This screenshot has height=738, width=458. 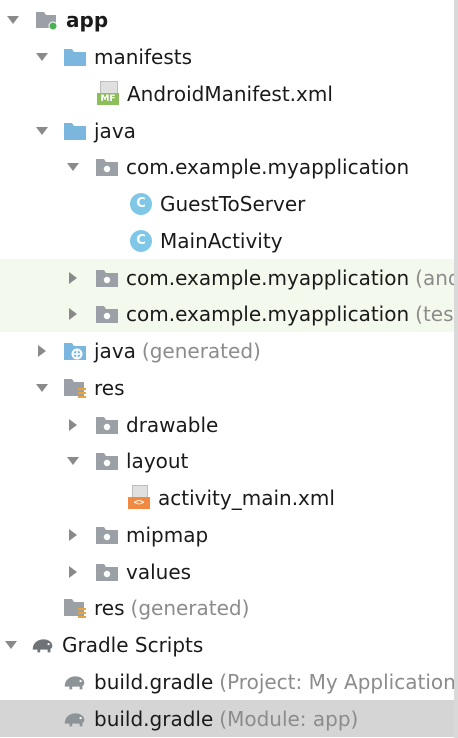 What do you see at coordinates (143, 56) in the screenshot?
I see `tree-item-label: manifests` at bounding box center [143, 56].